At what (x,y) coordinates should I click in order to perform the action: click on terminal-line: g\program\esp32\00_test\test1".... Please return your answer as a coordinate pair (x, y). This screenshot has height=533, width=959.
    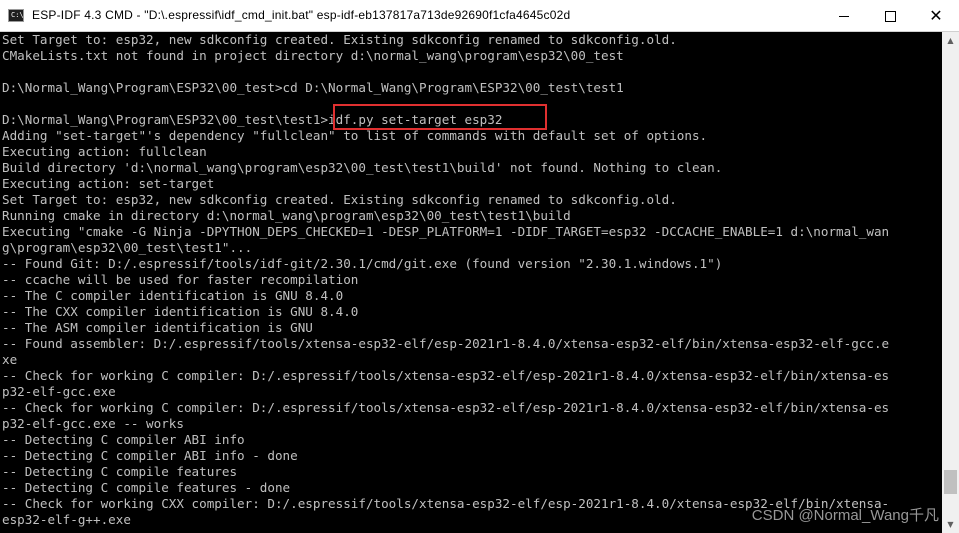
    Looking at the image, I should click on (127, 247).